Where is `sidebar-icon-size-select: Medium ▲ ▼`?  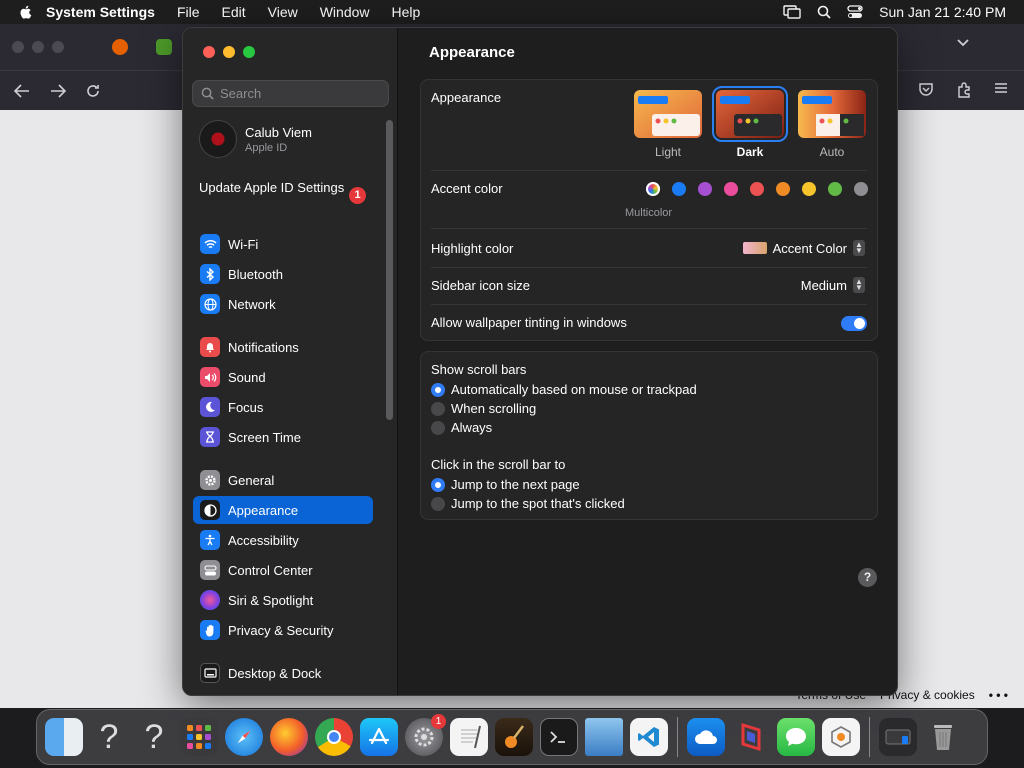
sidebar-icon-size-select: Medium ▲ ▼ is located at coordinates (833, 285).